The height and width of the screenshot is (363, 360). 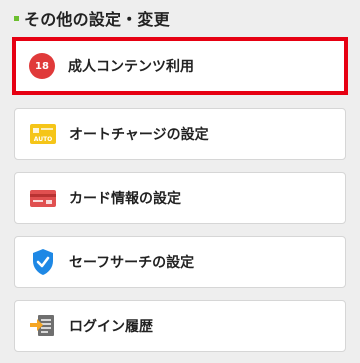 I want to click on age-badge-text: 18, so click(x=42, y=66).